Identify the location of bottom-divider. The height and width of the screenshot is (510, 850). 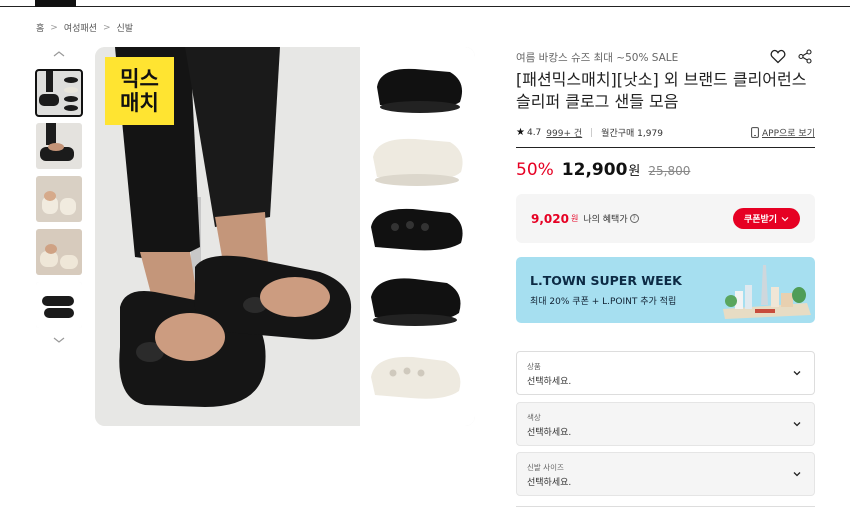
(665, 506).